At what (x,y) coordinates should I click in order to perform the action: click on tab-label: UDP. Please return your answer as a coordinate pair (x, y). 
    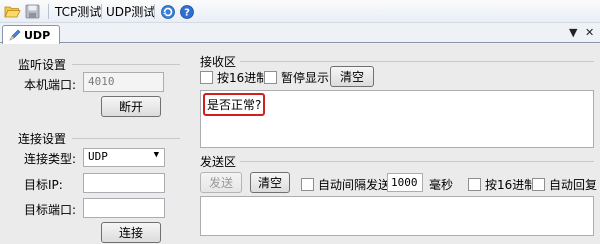
    Looking at the image, I should click on (37, 35).